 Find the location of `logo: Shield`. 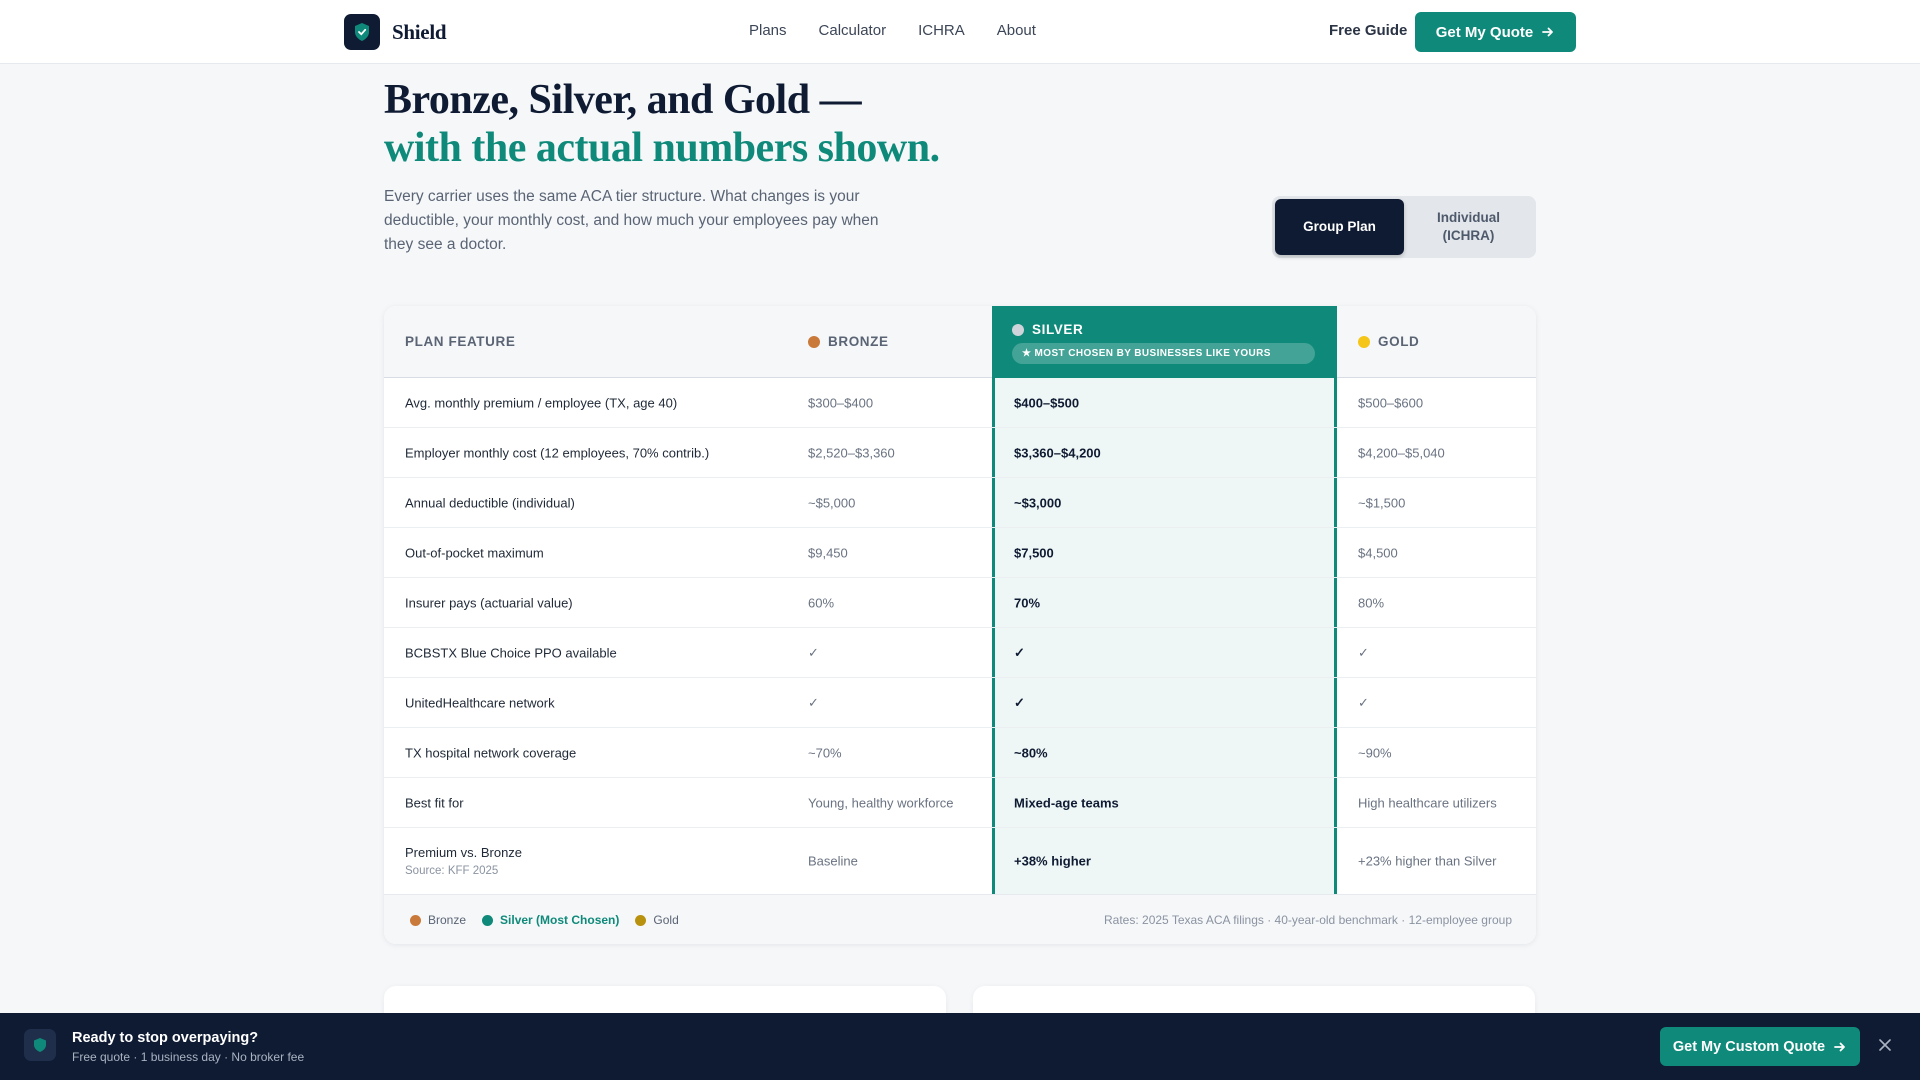

logo: Shield is located at coordinates (395, 32).